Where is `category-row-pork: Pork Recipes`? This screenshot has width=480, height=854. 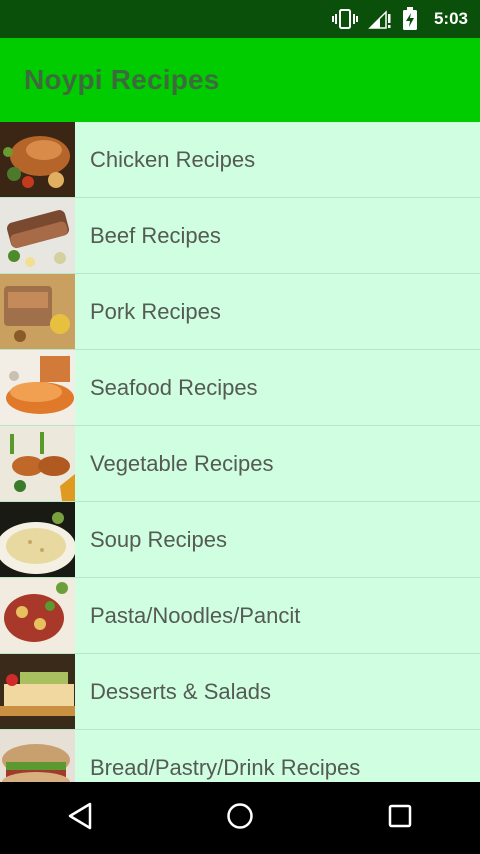
category-row-pork: Pork Recipes is located at coordinates (240, 312).